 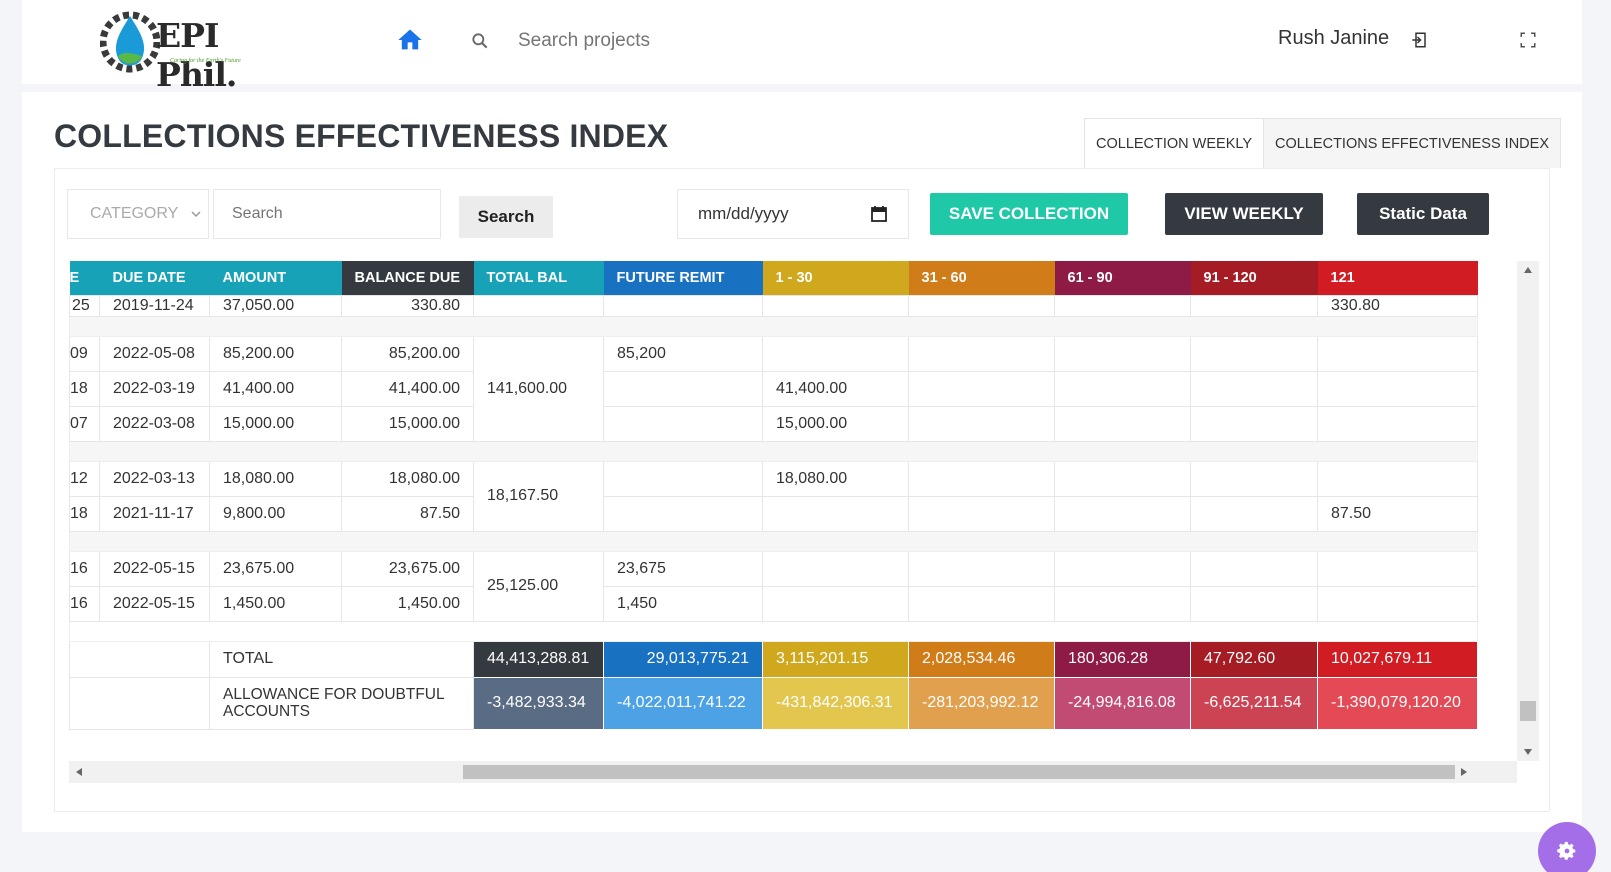 I want to click on allowance-1-30: -431,842,306.31, so click(x=835, y=703).